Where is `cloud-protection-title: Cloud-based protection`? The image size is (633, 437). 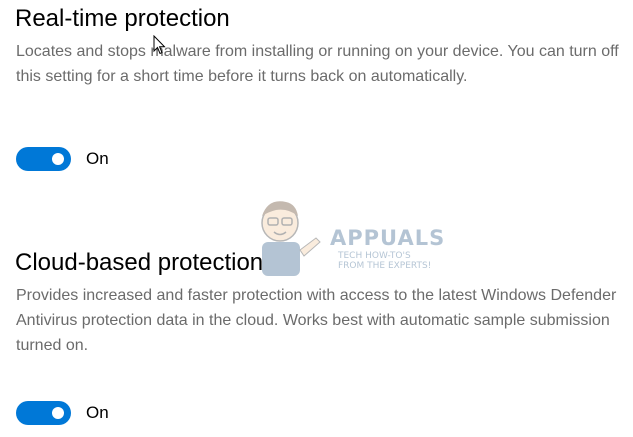 cloud-protection-title: Cloud-based protection is located at coordinates (139, 262).